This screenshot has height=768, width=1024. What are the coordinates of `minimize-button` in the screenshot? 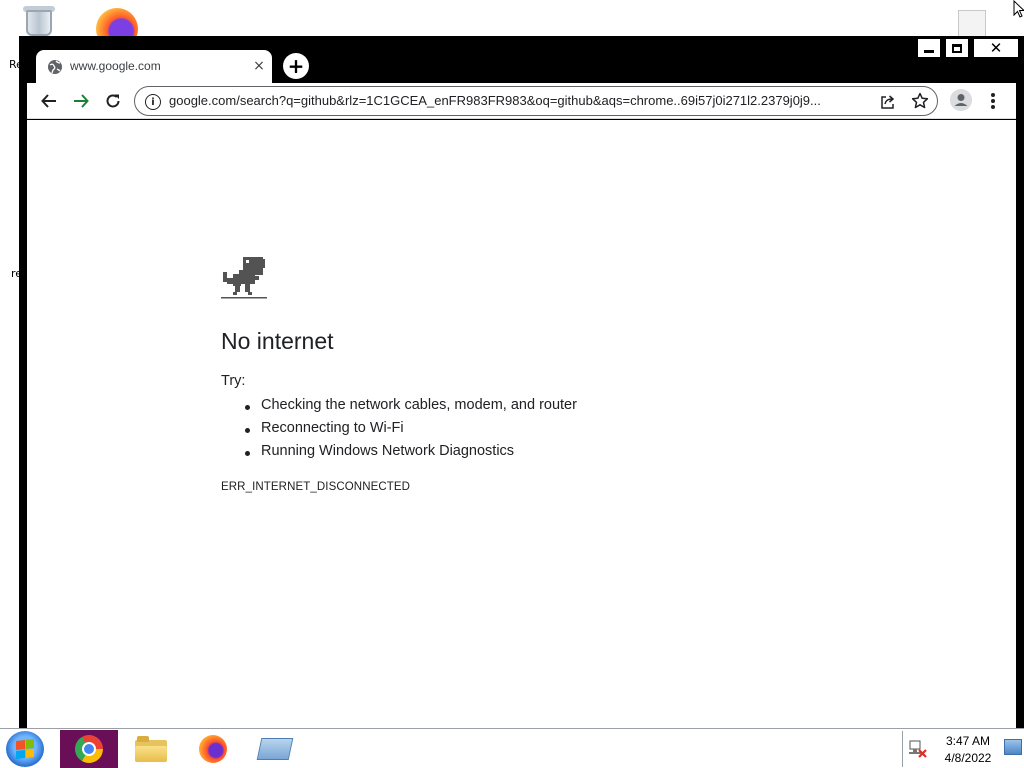 It's located at (929, 48).